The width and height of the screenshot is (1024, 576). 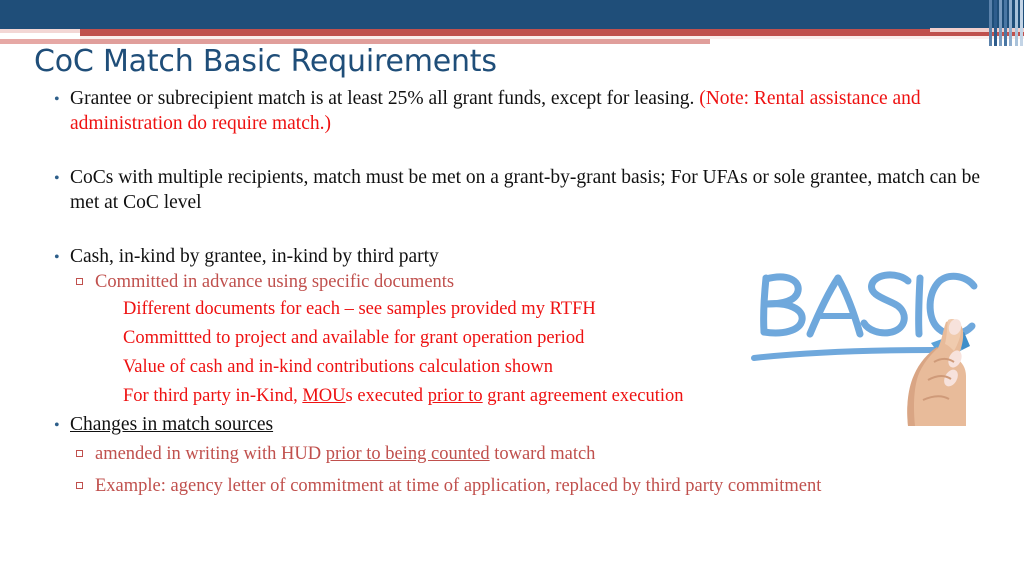 I want to click on sub-bullet-text-prefix: amended in writing with HUD, so click(x=210, y=454).